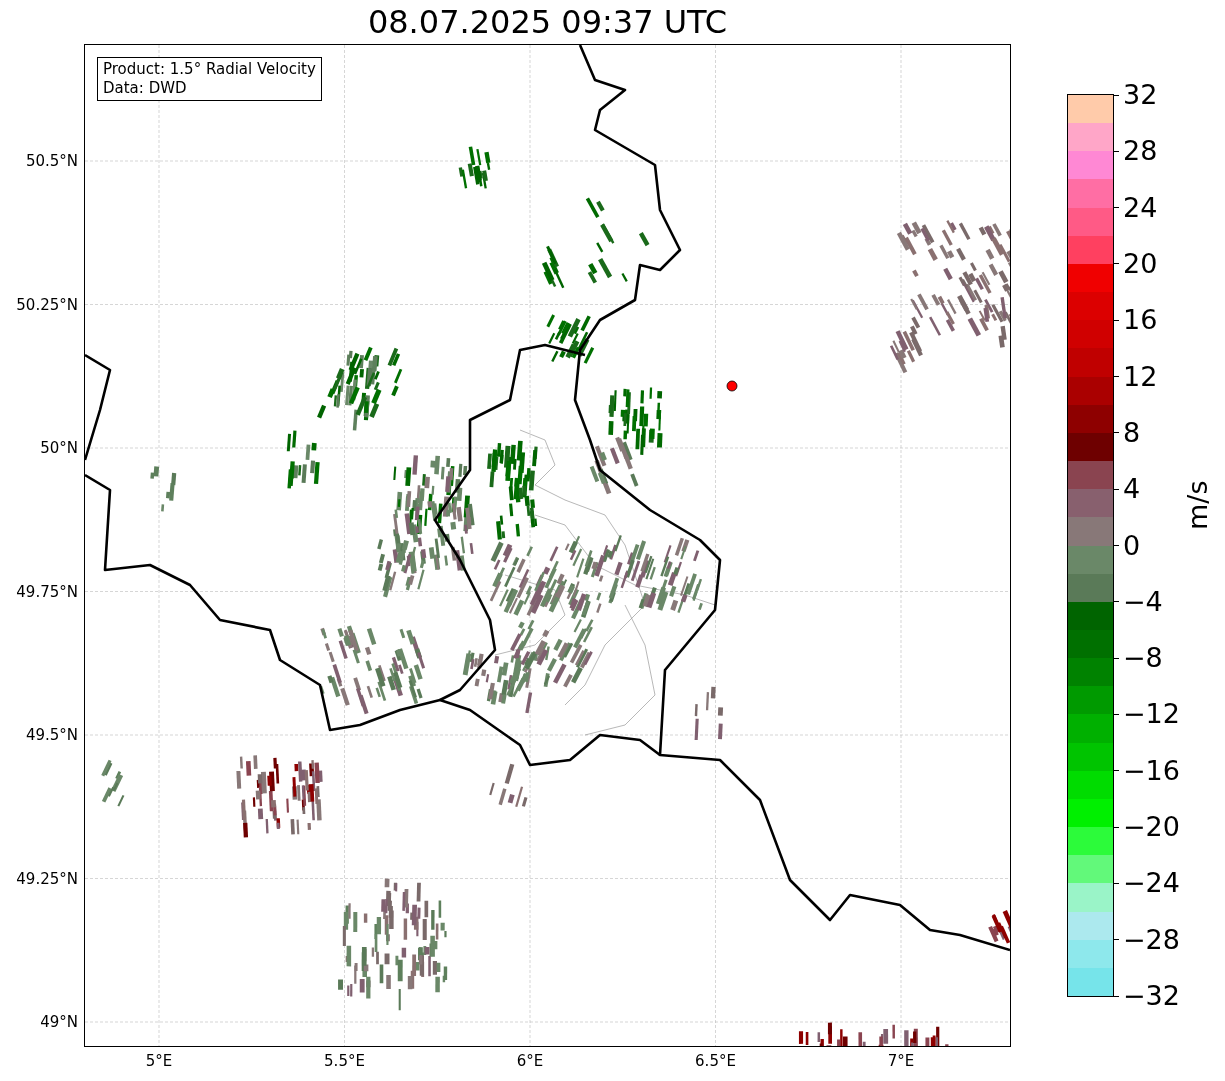 Image resolution: width=1225 pixels, height=1081 pixels. What do you see at coordinates (901, 1061) in the screenshot?
I see `longitude-label: 7°E` at bounding box center [901, 1061].